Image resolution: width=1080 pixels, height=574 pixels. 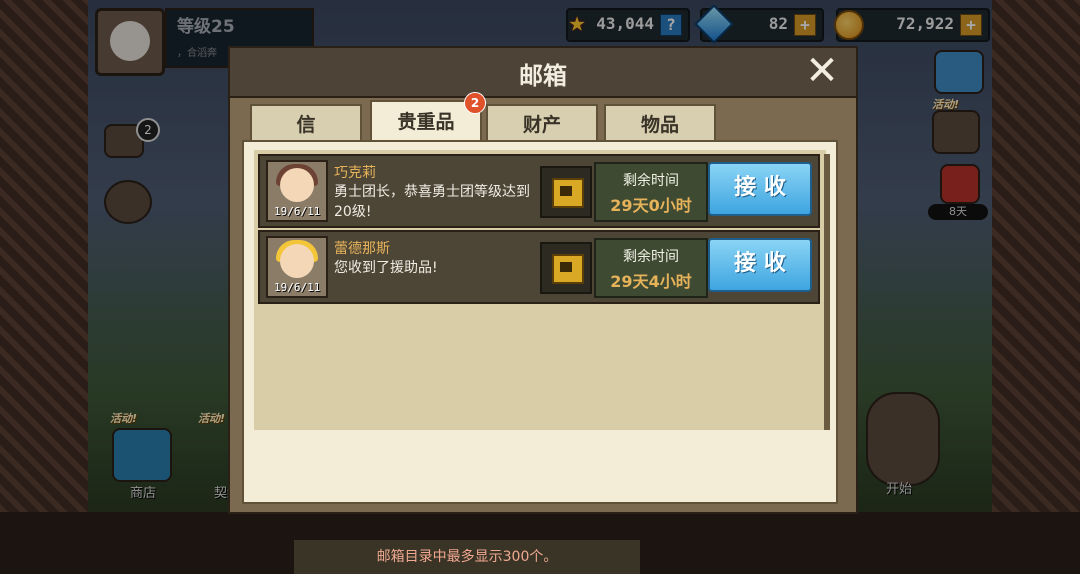 I want to click on mail-body: 勇士团长，恭喜勇士团等级达到20级!, so click(x=432, y=202).